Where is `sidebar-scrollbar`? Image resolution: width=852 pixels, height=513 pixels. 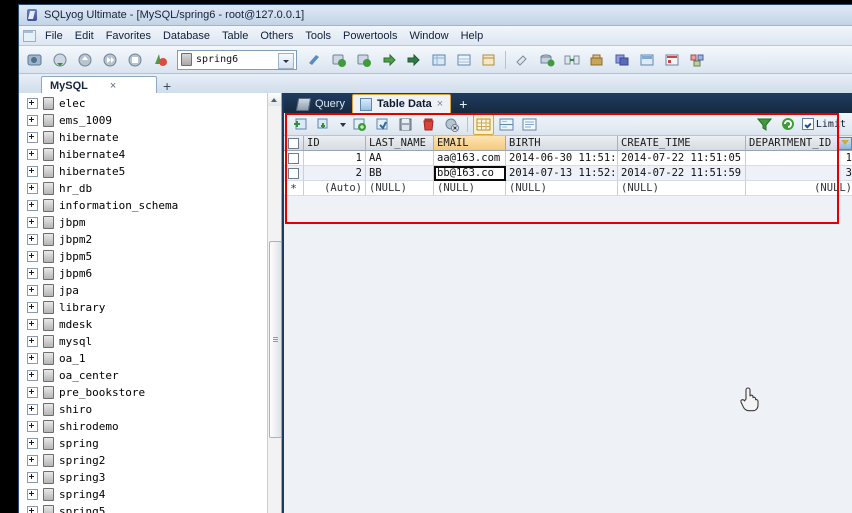
sidebar-scrollbar is located at coordinates (274, 303).